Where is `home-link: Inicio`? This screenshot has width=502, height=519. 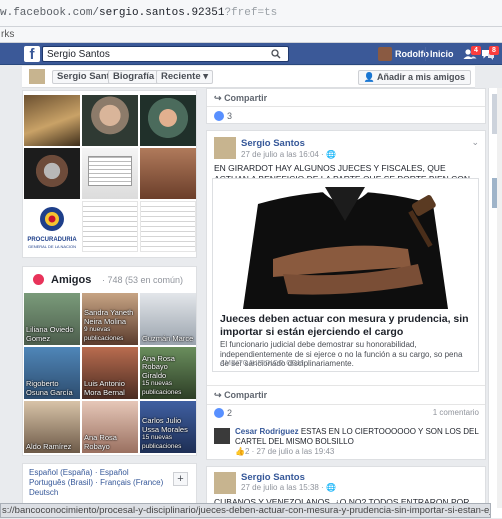
home-link: Inicio is located at coordinates (442, 54).